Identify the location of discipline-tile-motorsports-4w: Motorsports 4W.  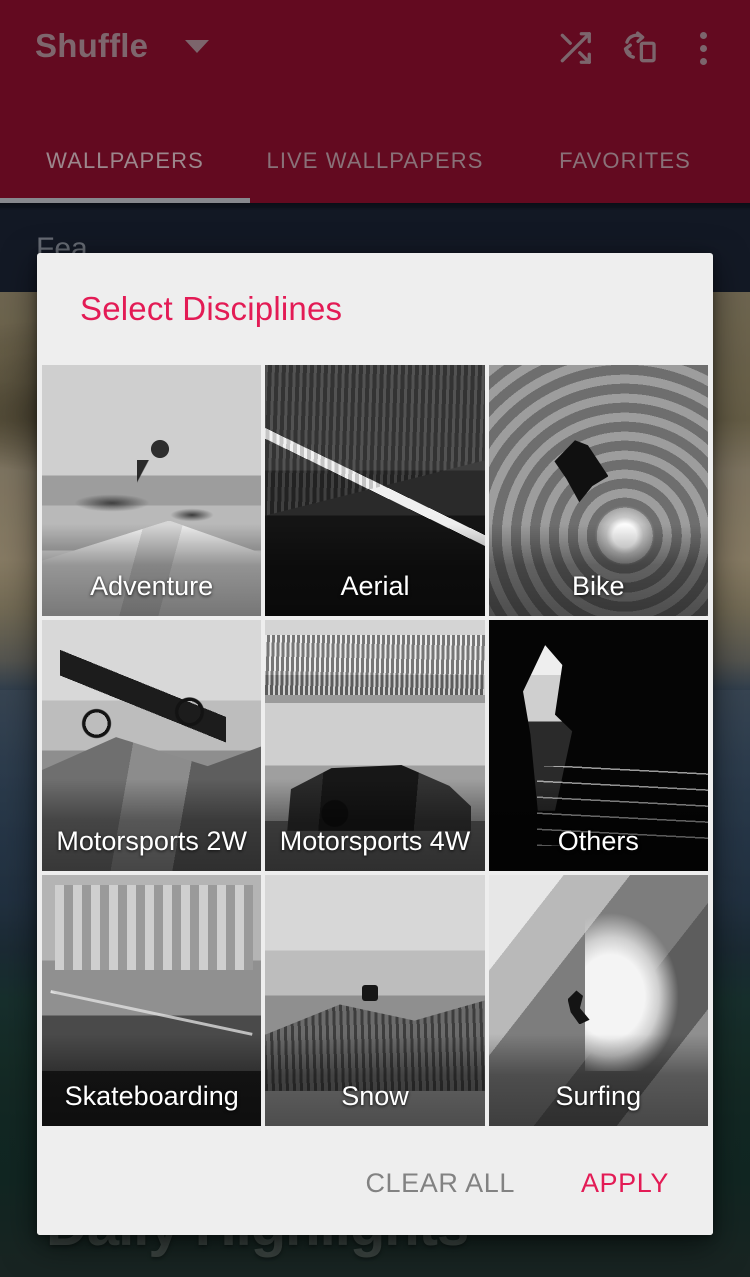
(375, 745).